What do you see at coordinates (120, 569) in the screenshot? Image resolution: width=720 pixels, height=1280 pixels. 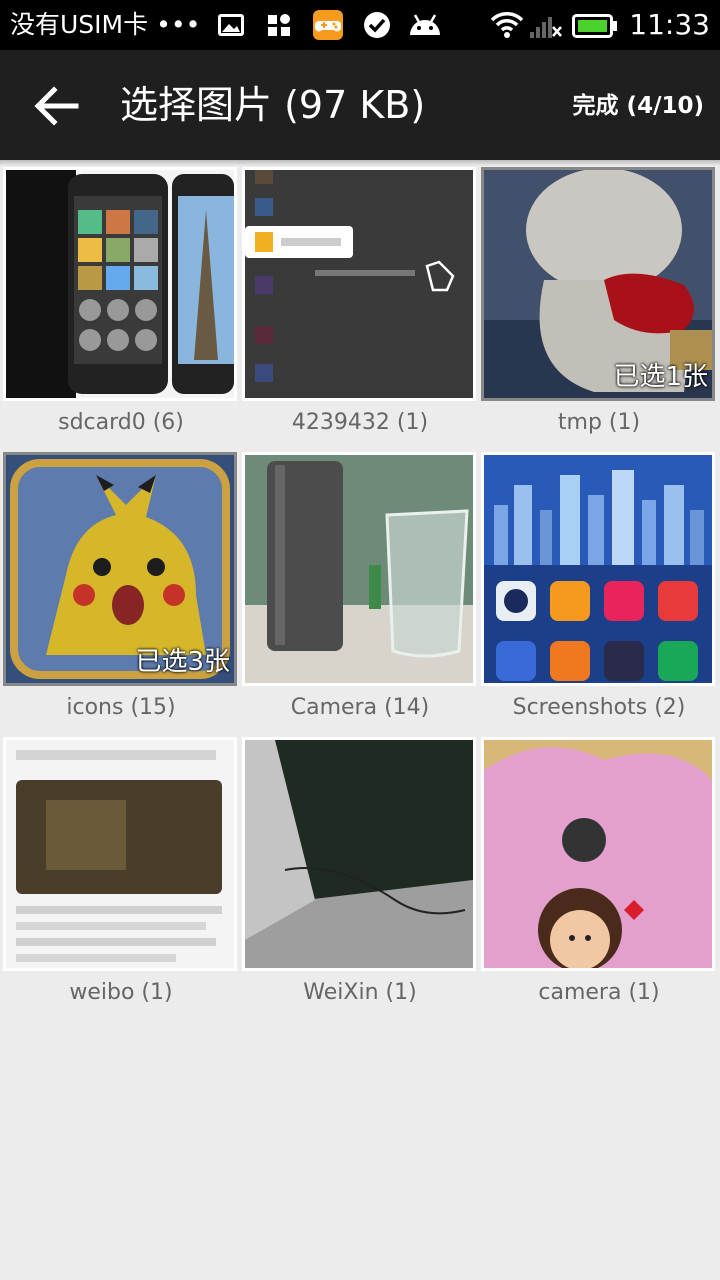 I see `album-thumbnail: 已选3张` at bounding box center [120, 569].